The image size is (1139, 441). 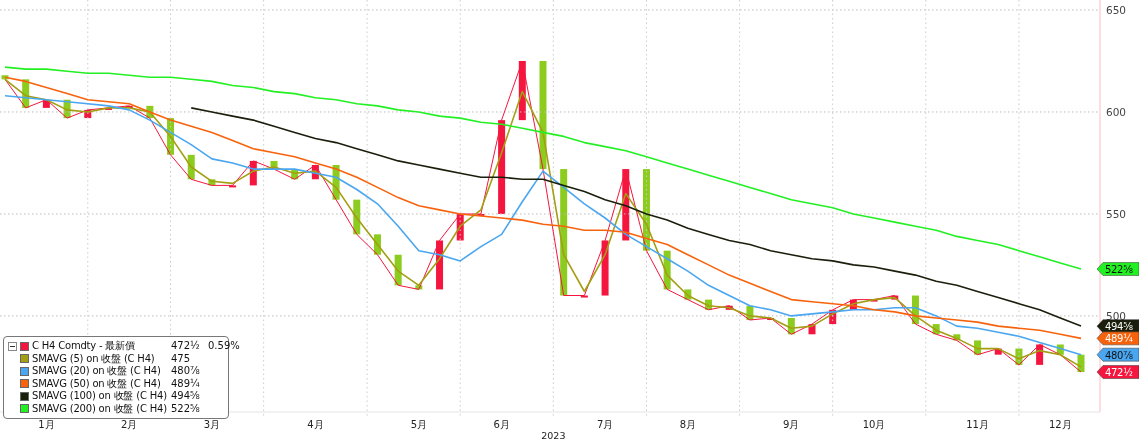 What do you see at coordinates (129, 424) in the screenshot?
I see `axis-label: 2月` at bounding box center [129, 424].